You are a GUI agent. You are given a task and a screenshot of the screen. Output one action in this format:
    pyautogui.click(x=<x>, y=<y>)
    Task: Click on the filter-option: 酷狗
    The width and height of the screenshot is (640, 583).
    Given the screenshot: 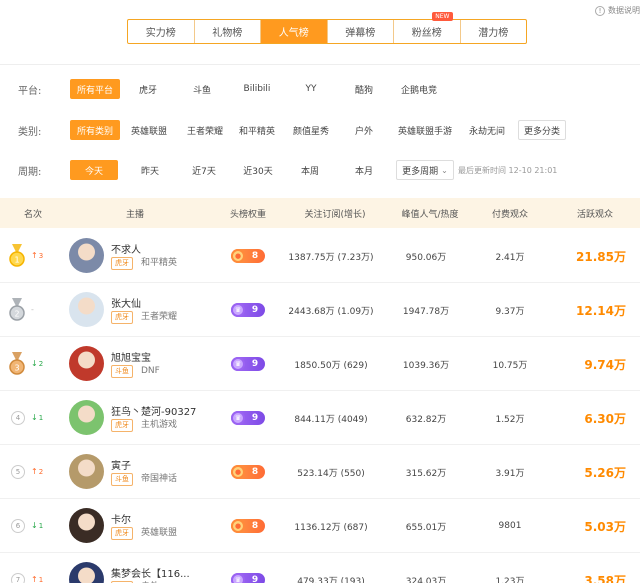 What is the action you would take?
    pyautogui.click(x=364, y=89)
    